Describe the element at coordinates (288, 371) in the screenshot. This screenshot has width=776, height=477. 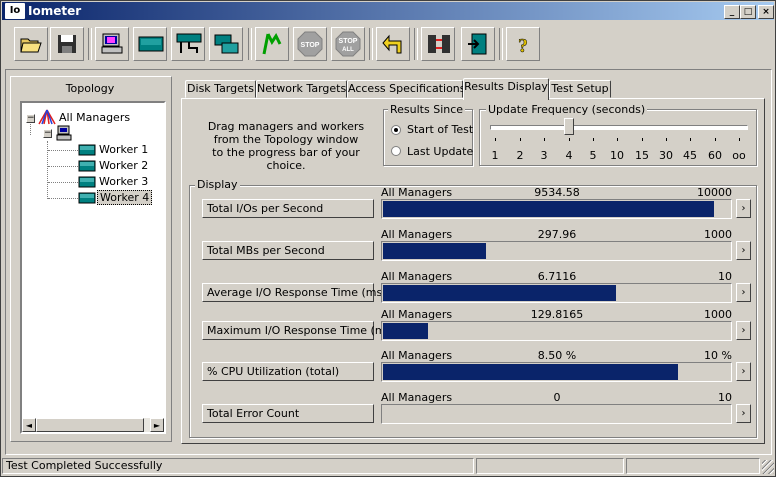
I see `metric-button: % CPU Utilization (total)` at that location.